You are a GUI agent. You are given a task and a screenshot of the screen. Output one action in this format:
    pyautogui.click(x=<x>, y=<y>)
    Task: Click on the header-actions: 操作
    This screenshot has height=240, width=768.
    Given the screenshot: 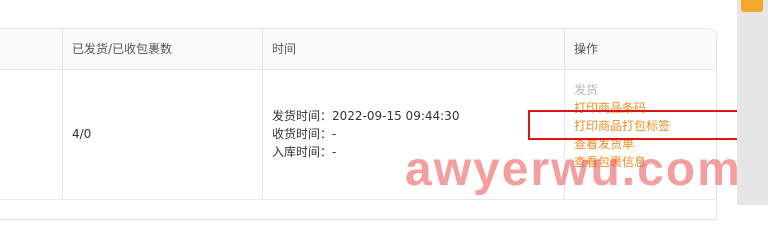 What is the action you would take?
    pyautogui.click(x=586, y=49)
    